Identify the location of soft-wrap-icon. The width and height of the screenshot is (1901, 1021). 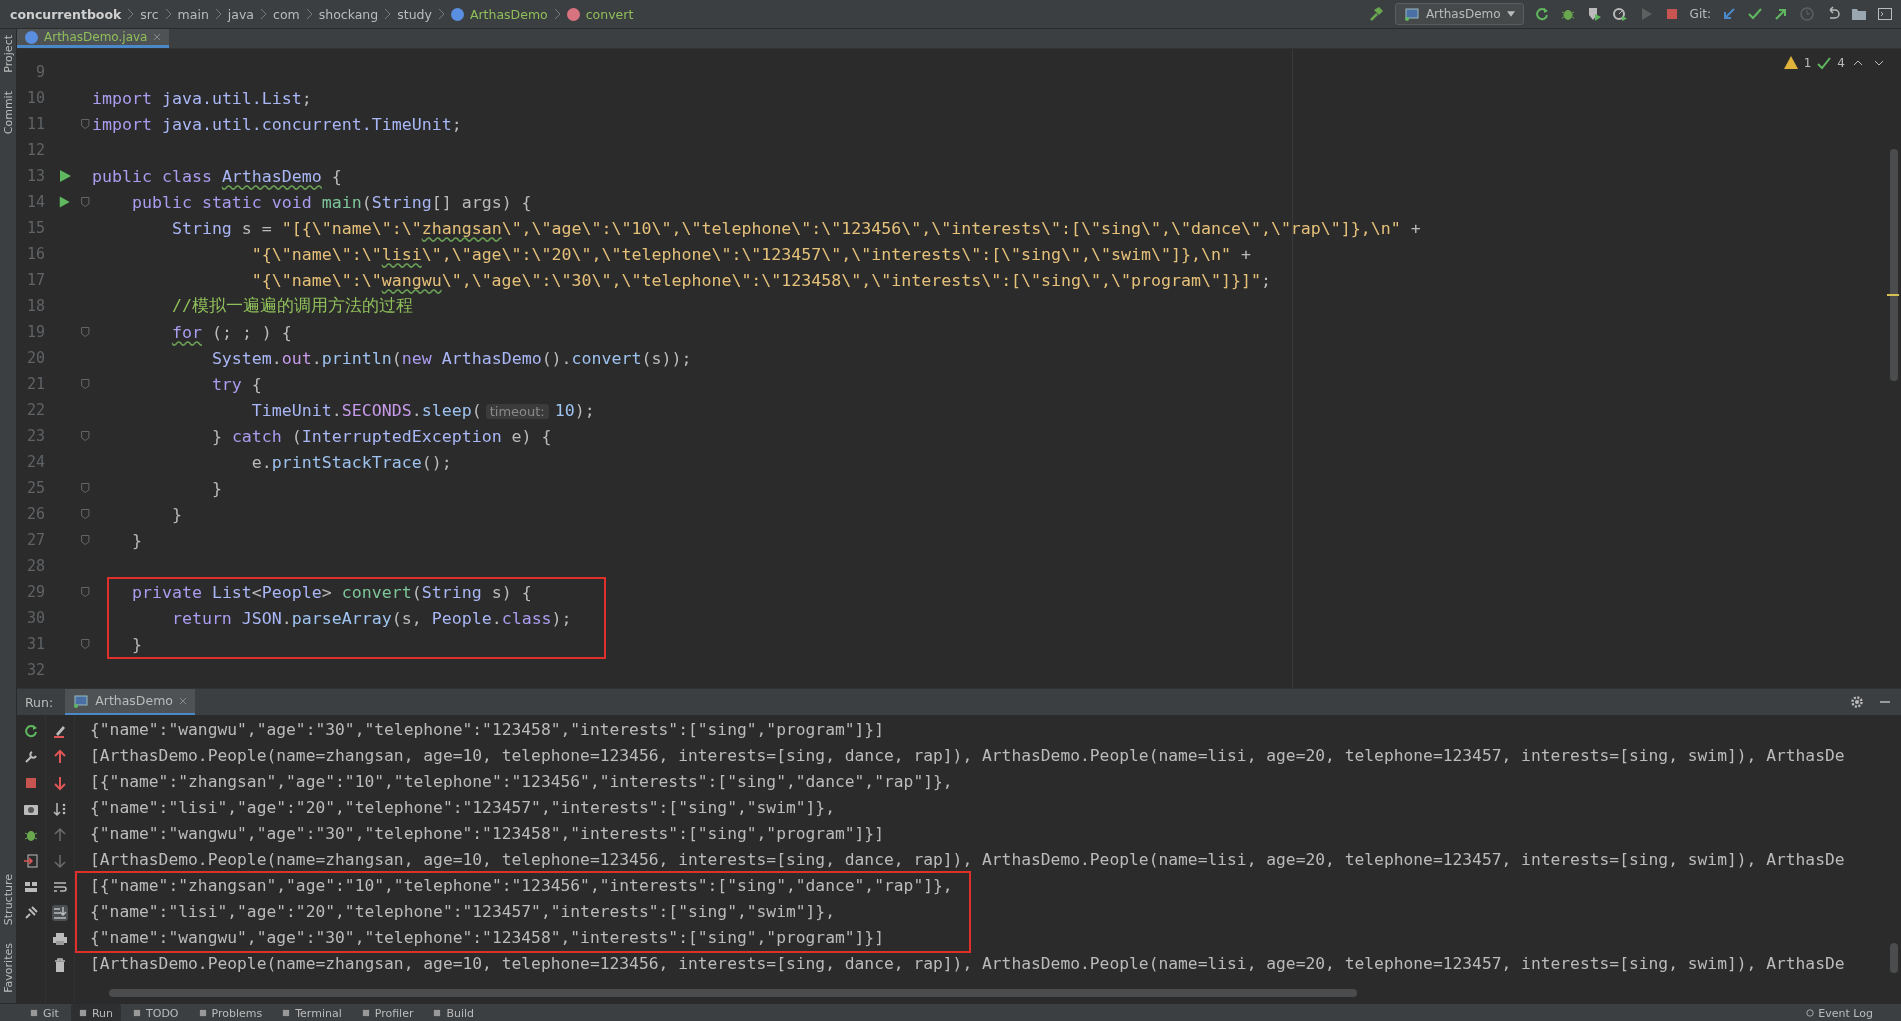
(60, 887).